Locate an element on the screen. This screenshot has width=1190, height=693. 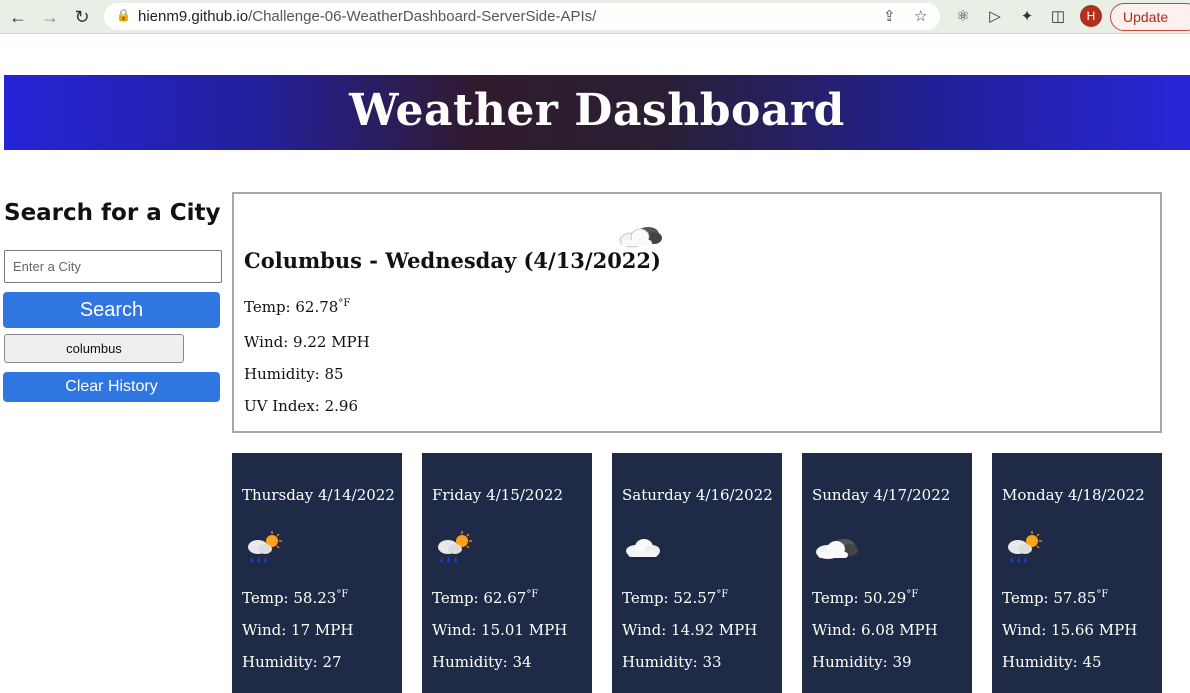
url-host: hienm9.github.io is located at coordinates (193, 16).